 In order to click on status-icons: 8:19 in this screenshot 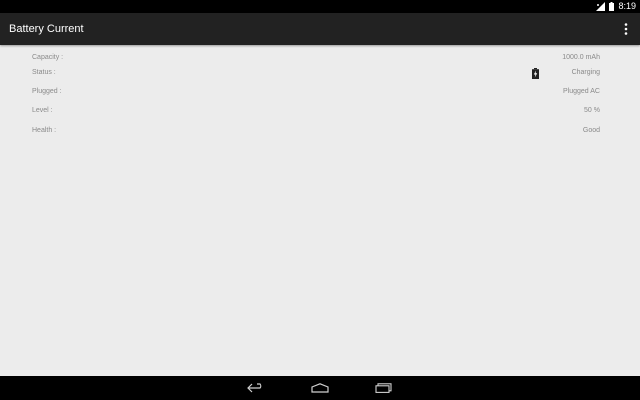, I will do `click(616, 6)`.